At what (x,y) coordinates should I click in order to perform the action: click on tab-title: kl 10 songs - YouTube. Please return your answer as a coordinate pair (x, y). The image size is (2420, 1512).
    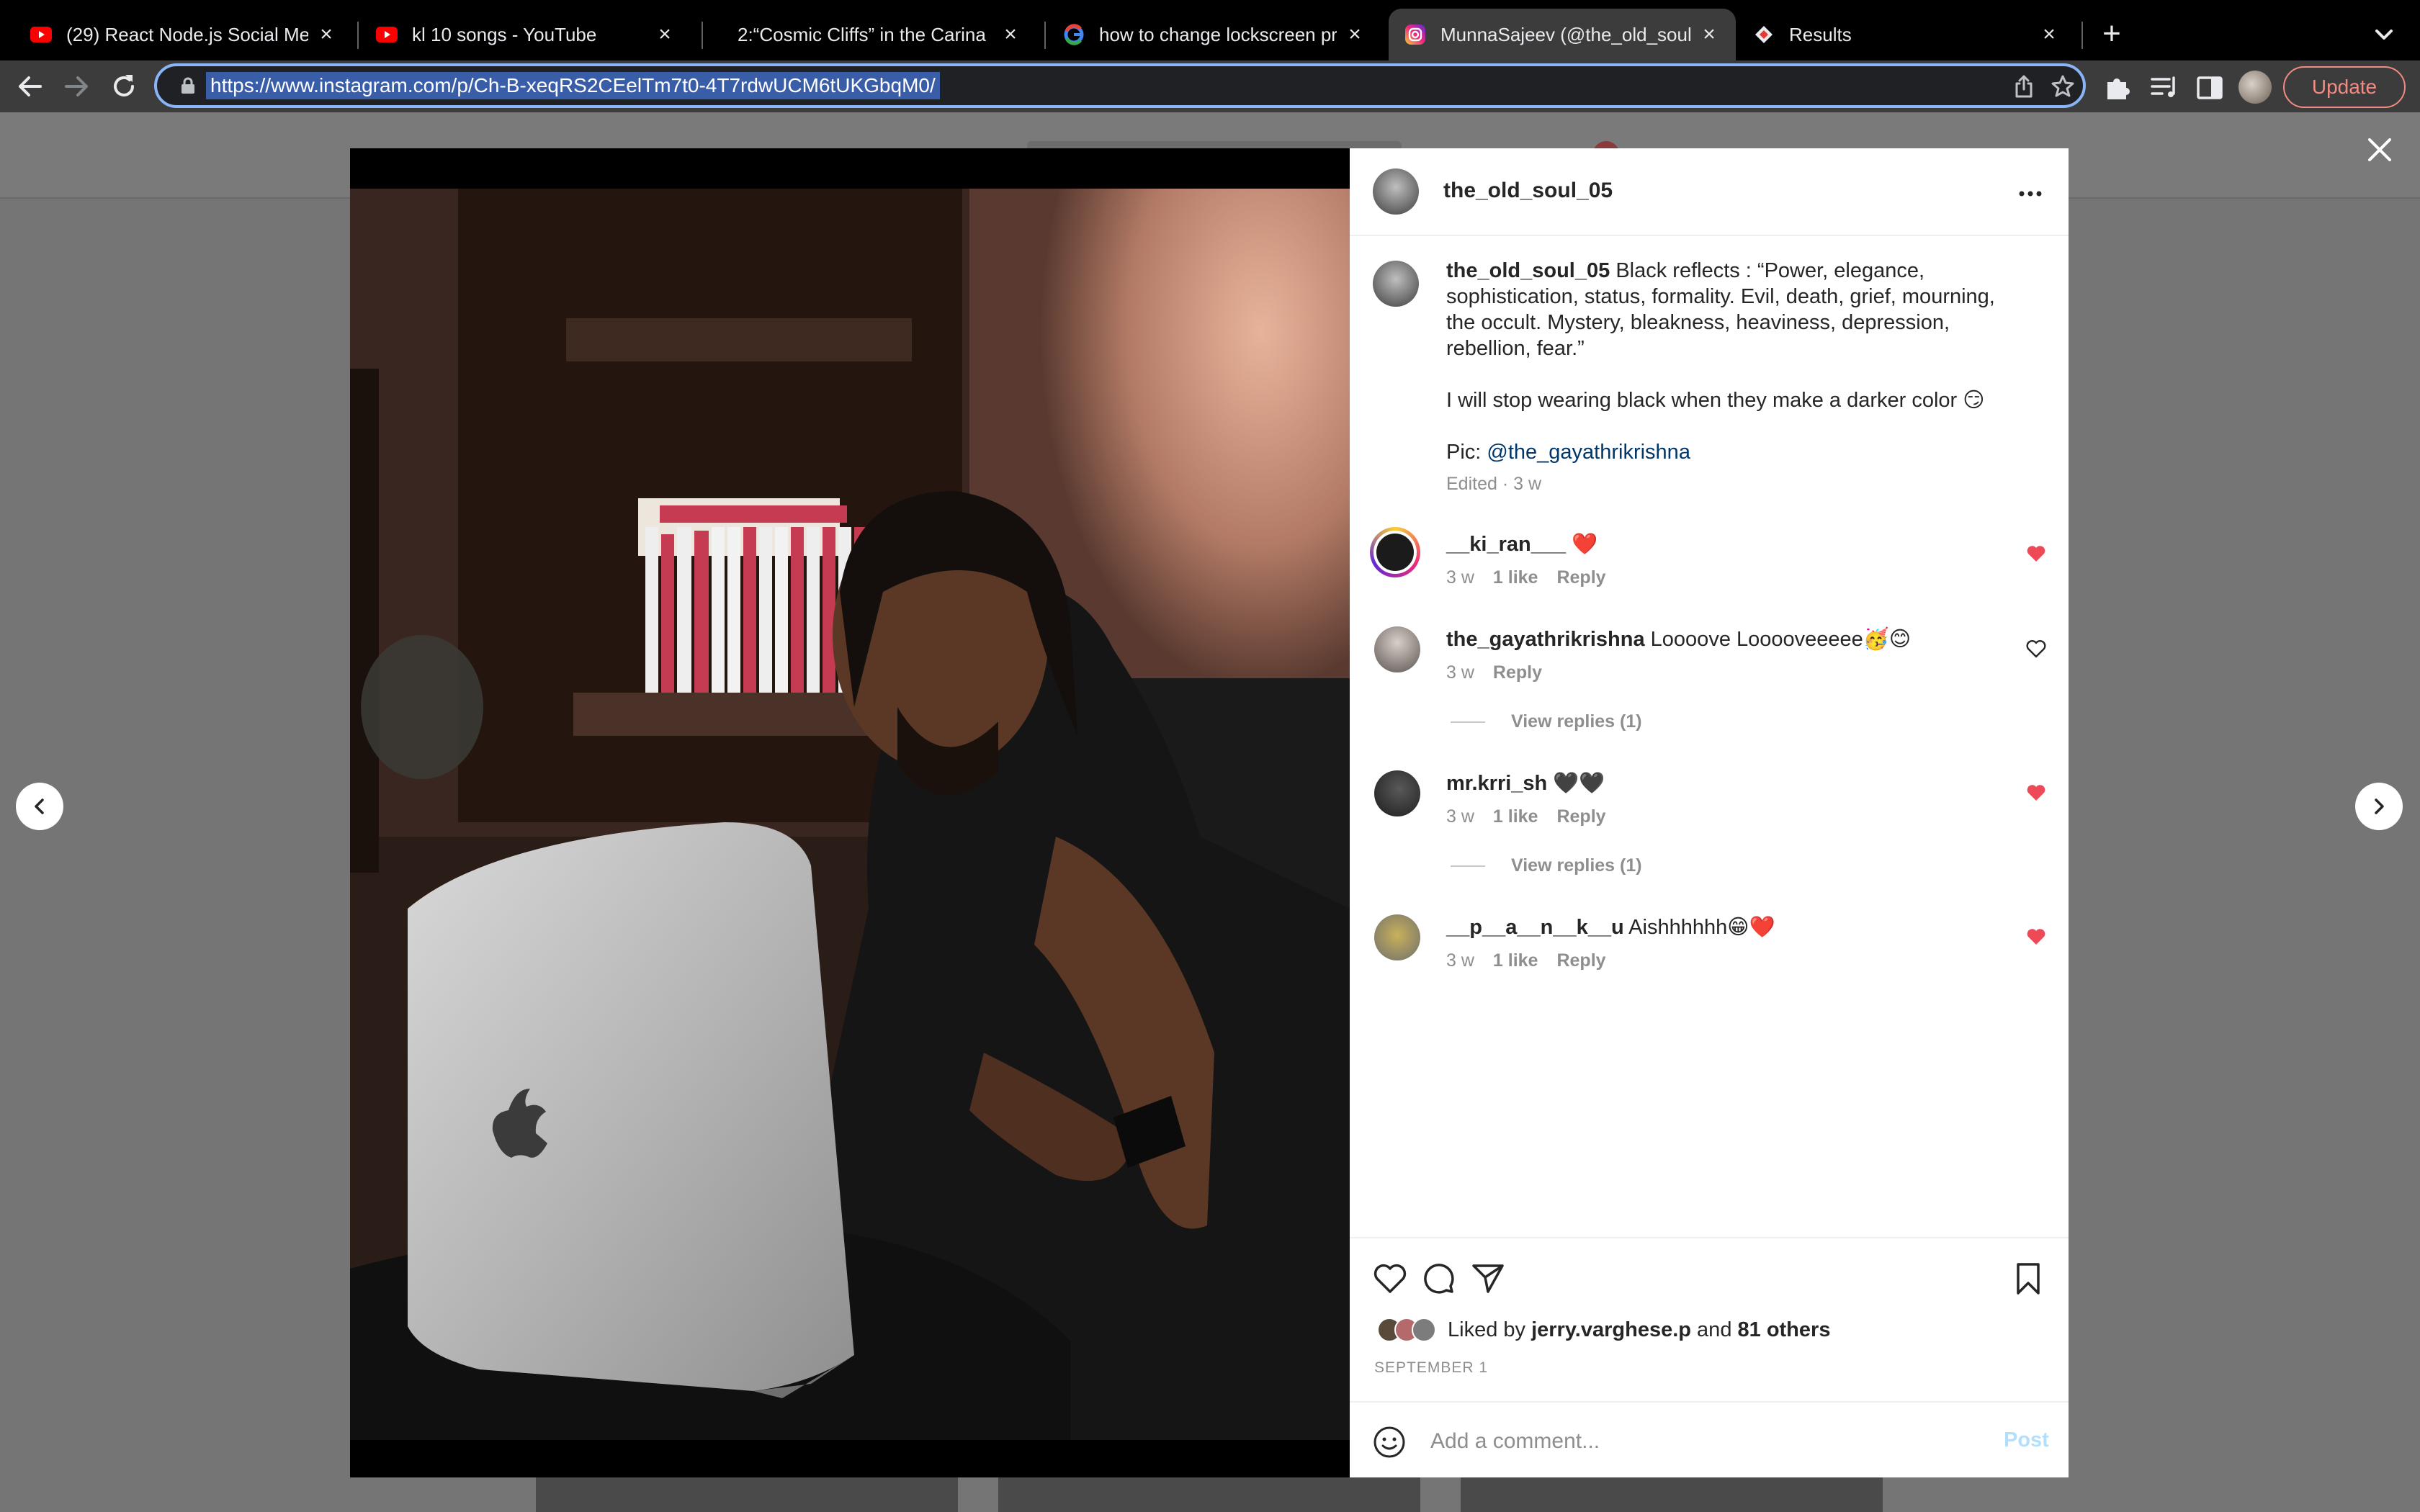
    Looking at the image, I should click on (504, 34).